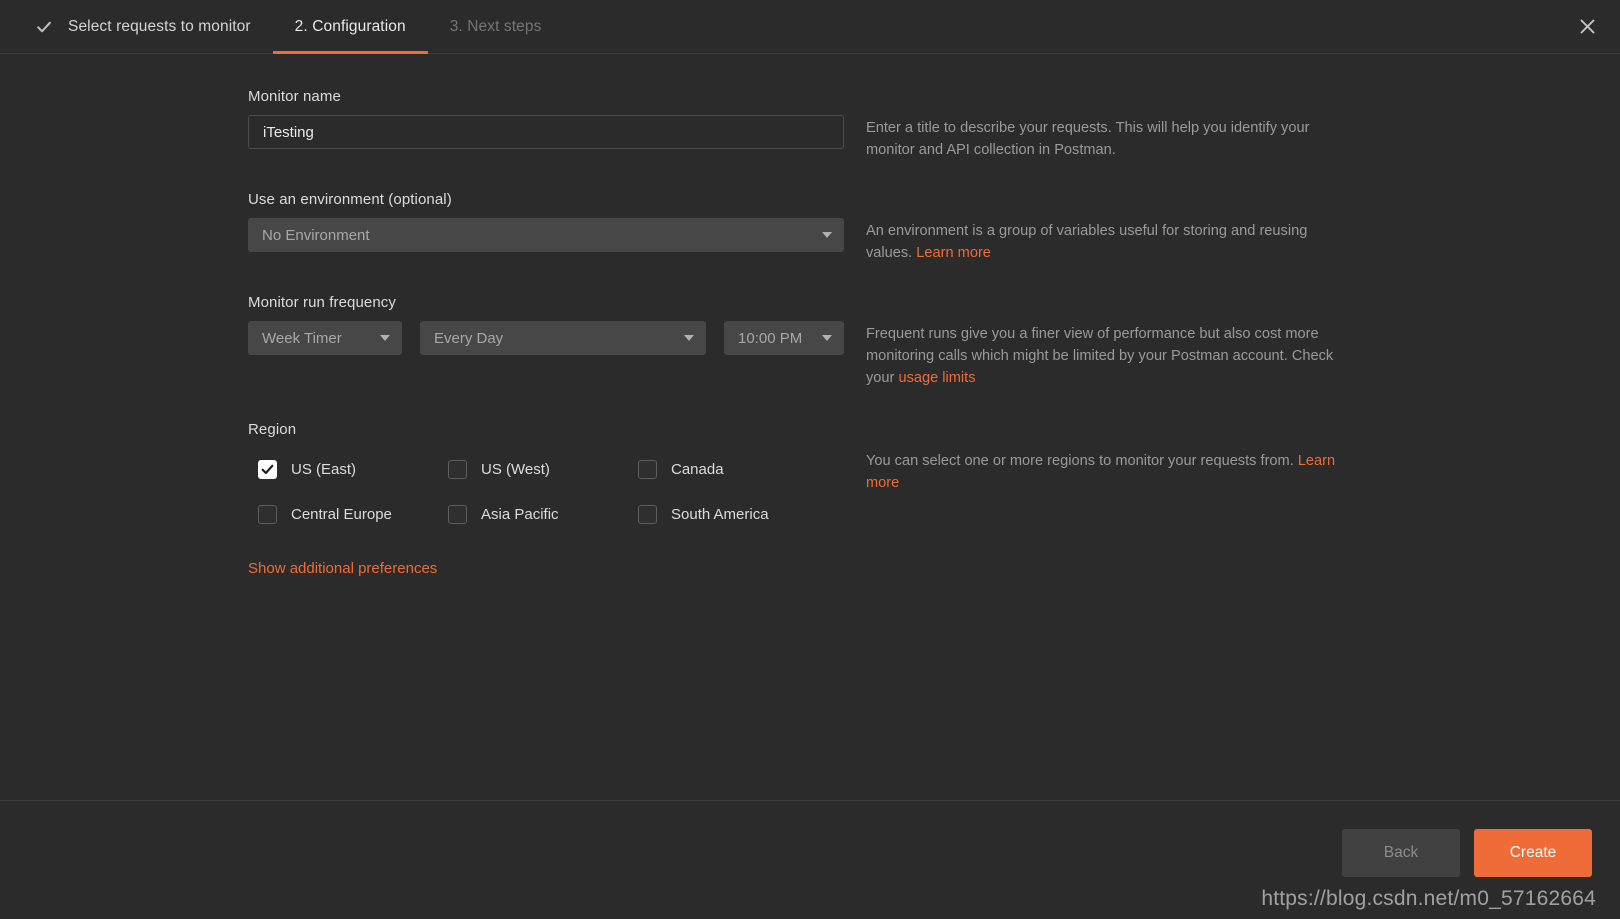 This screenshot has height=919, width=1620. Describe the element at coordinates (469, 338) in the screenshot. I see `frequency-interval-value: Every Day` at that location.